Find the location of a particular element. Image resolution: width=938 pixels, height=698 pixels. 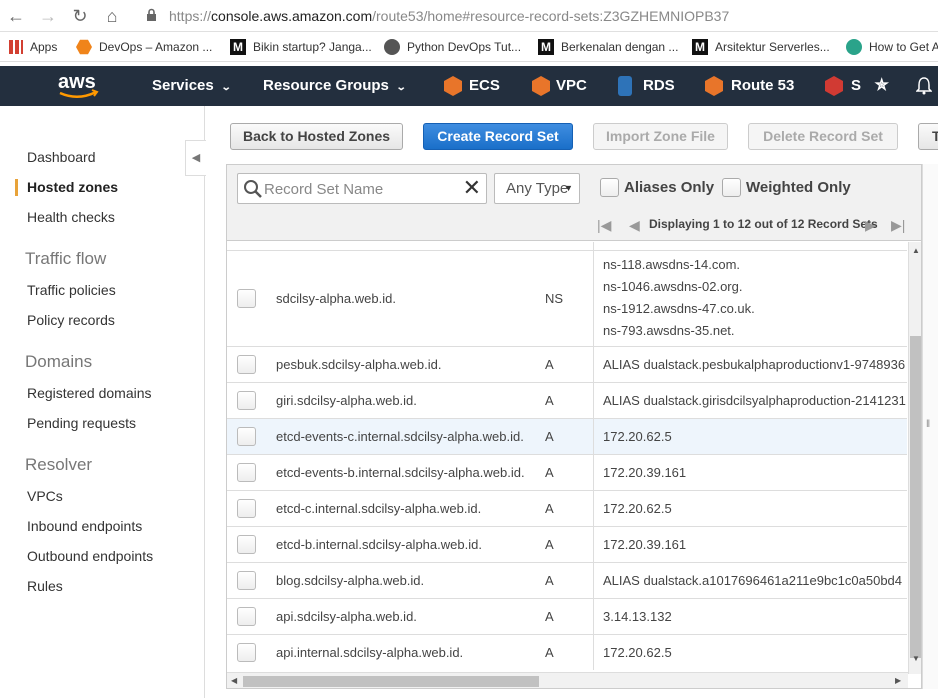

weighted-only-checkbox is located at coordinates (731, 187).